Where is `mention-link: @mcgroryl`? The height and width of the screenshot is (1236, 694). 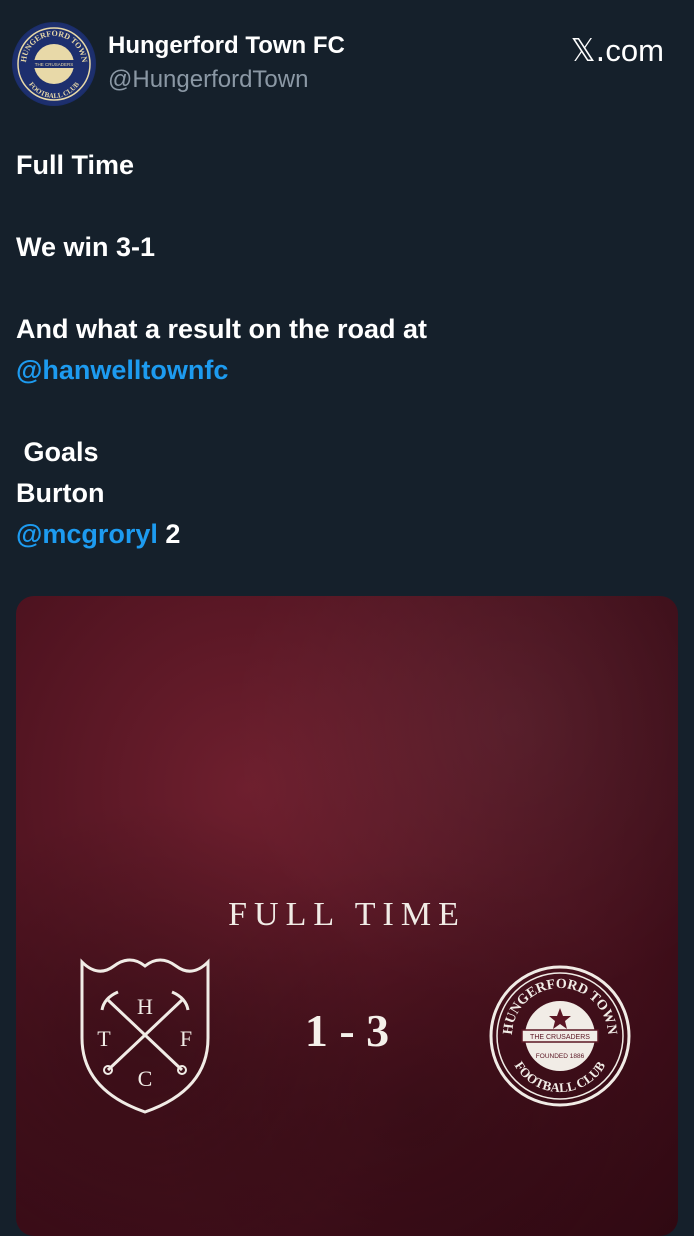 mention-link: @mcgroryl is located at coordinates (87, 534).